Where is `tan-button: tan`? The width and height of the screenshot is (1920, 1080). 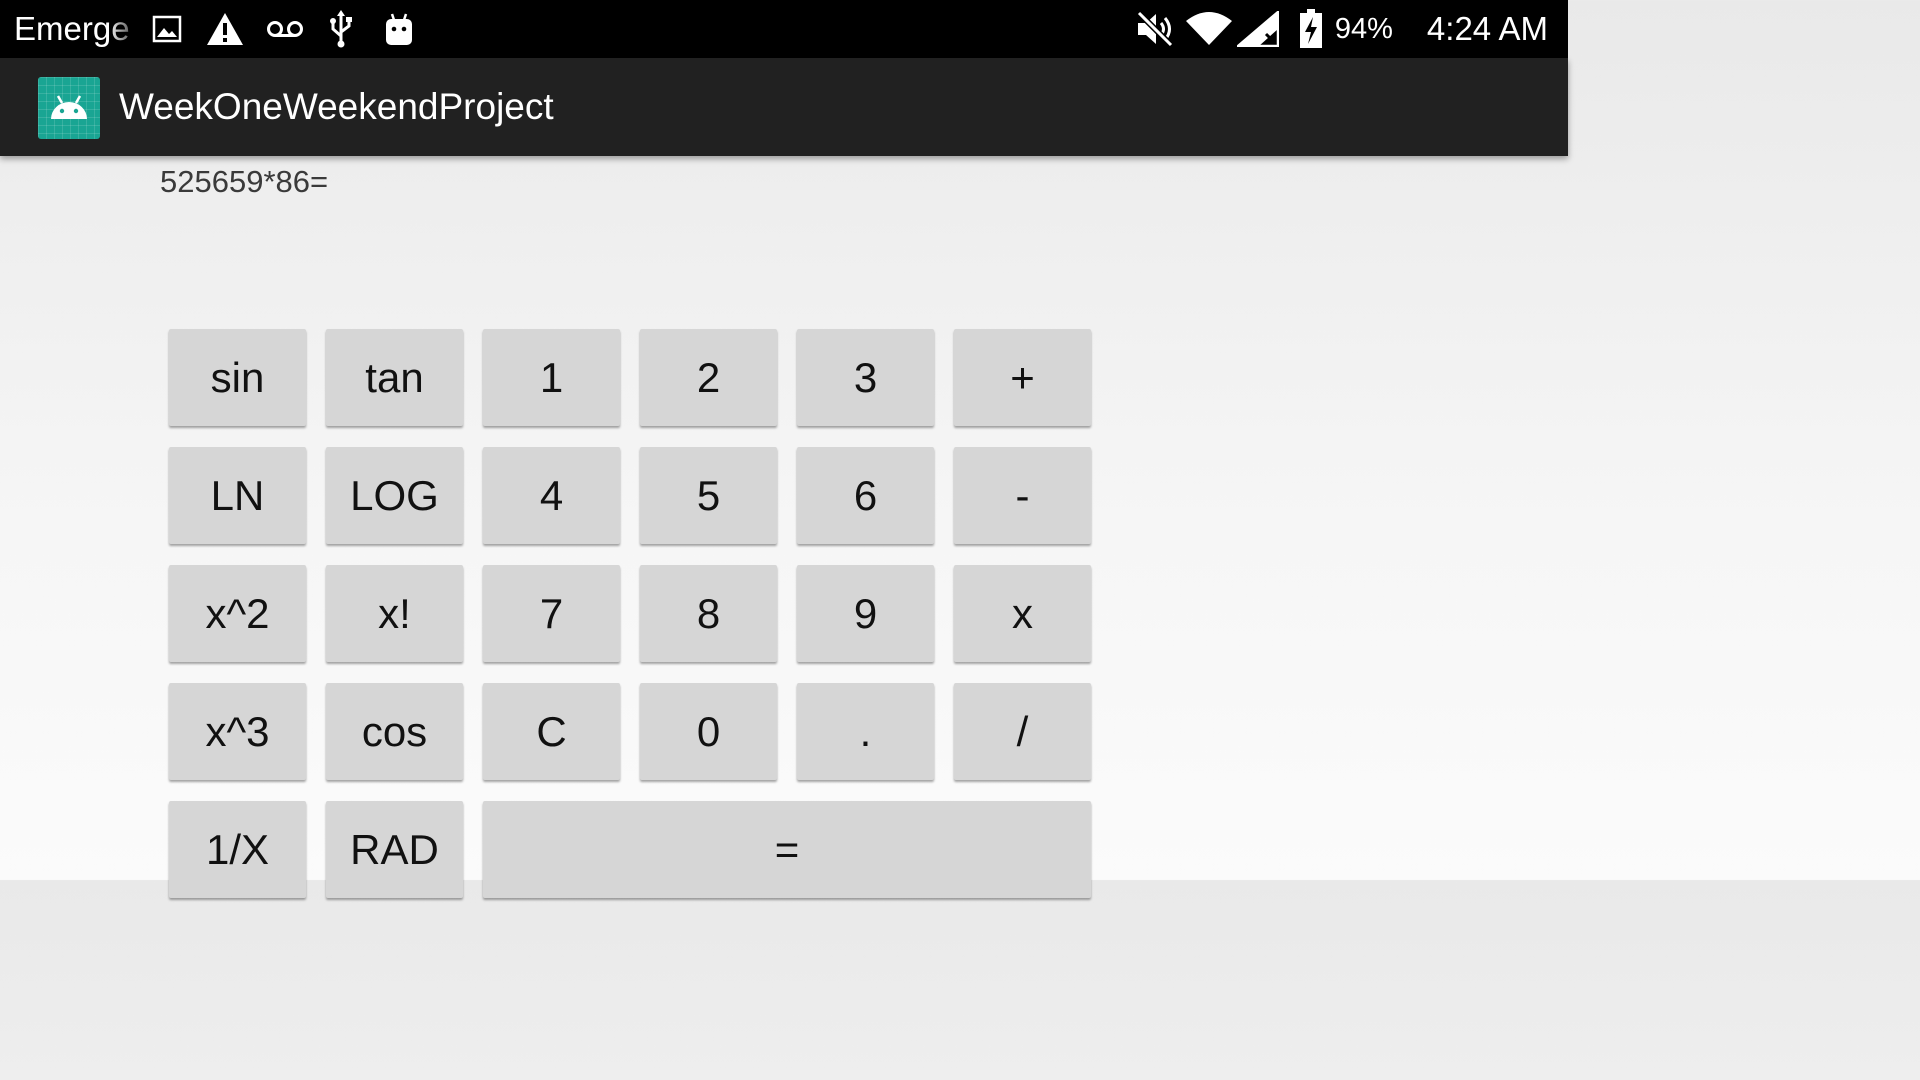 tan-button: tan is located at coordinates (394, 377).